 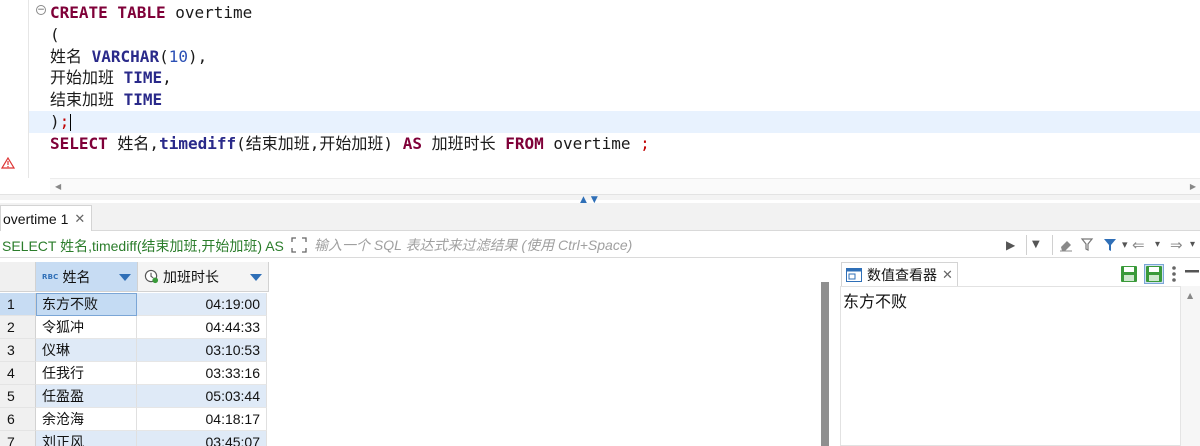 What do you see at coordinates (18, 304) in the screenshot?
I see `row-number: 1` at bounding box center [18, 304].